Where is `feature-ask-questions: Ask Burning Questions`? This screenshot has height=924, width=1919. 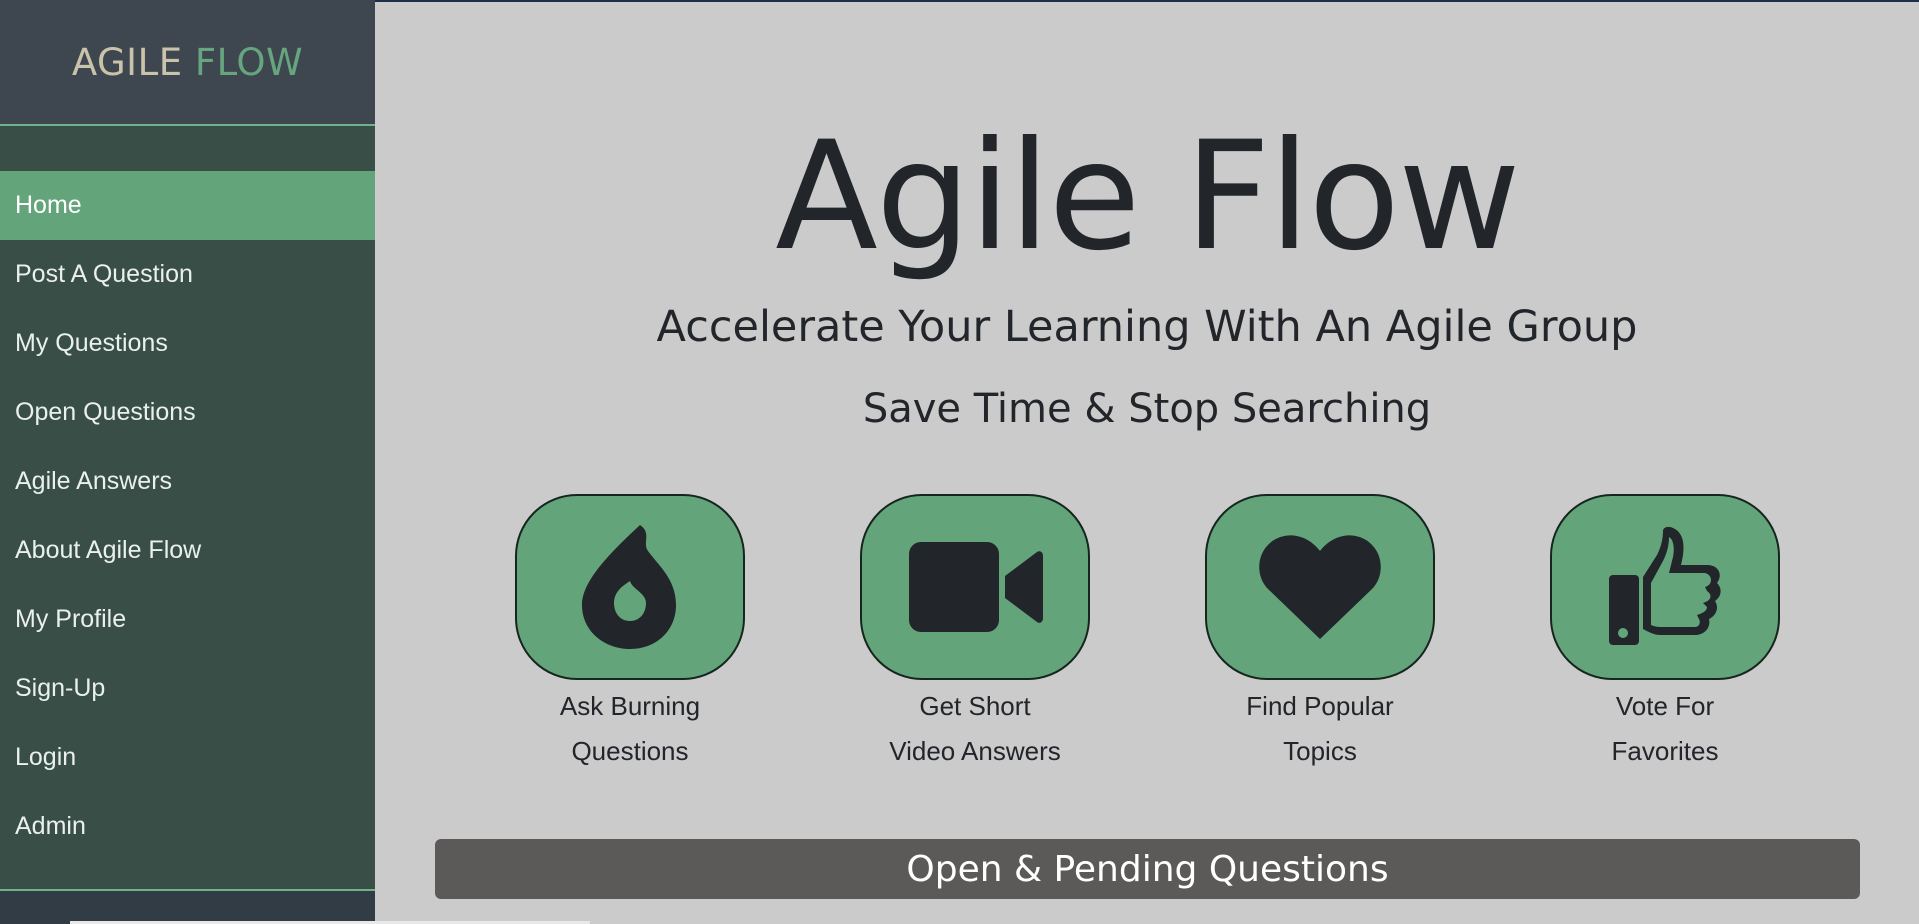
feature-ask-questions: Ask Burning Questions is located at coordinates (630, 634).